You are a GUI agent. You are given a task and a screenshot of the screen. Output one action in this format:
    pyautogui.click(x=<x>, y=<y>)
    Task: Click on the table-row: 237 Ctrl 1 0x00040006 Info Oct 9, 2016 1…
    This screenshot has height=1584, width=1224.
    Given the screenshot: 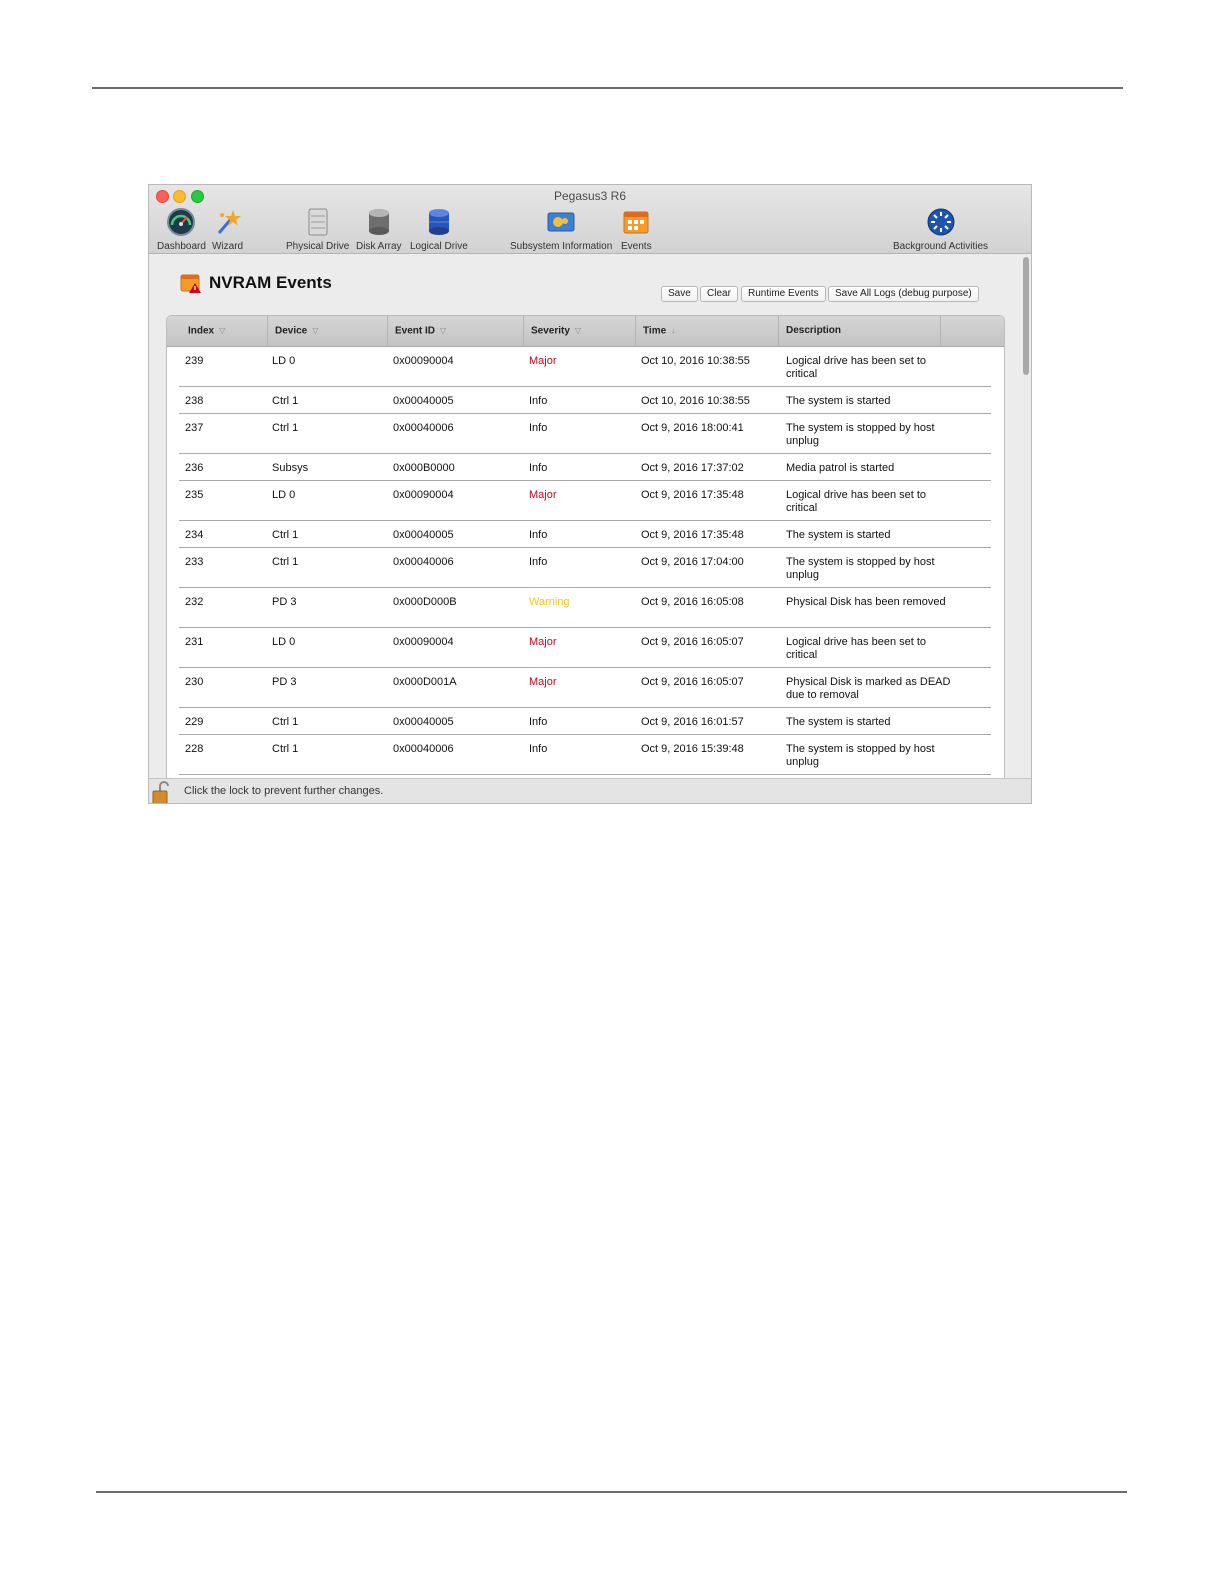 What is the action you would take?
    pyautogui.click(x=585, y=434)
    